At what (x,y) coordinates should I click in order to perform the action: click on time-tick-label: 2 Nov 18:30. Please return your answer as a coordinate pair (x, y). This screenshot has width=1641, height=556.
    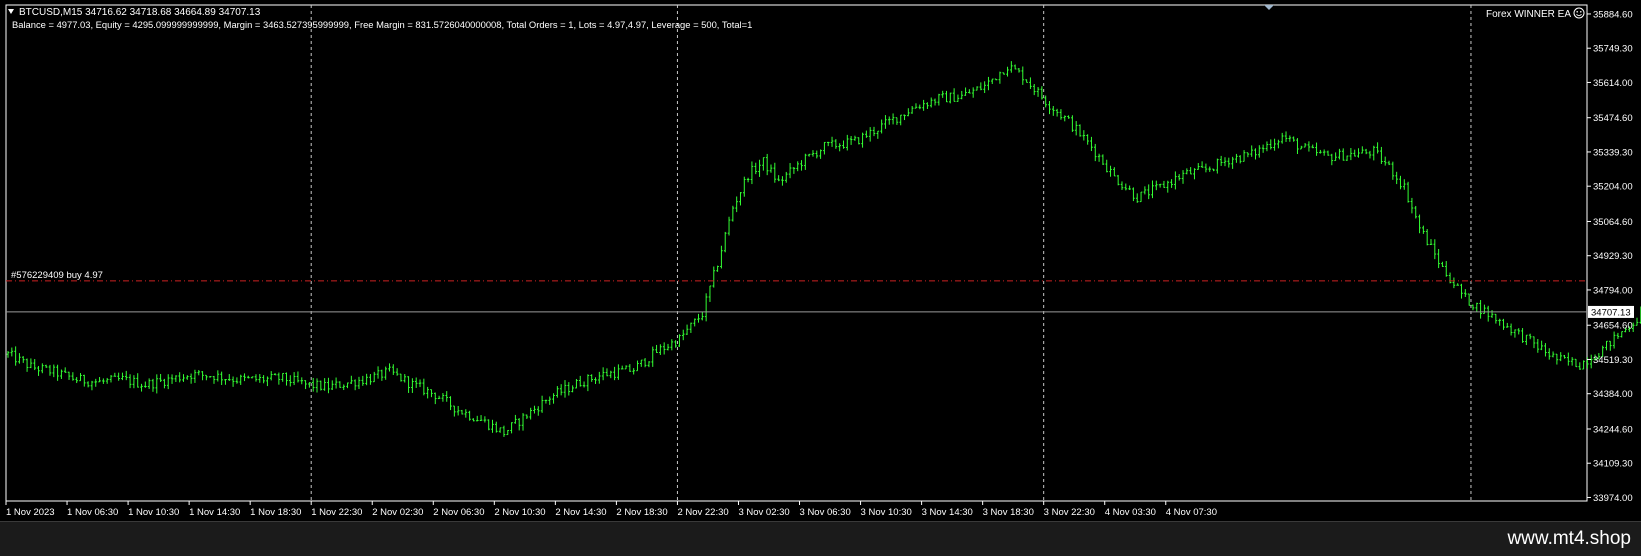
    Looking at the image, I should click on (641, 512).